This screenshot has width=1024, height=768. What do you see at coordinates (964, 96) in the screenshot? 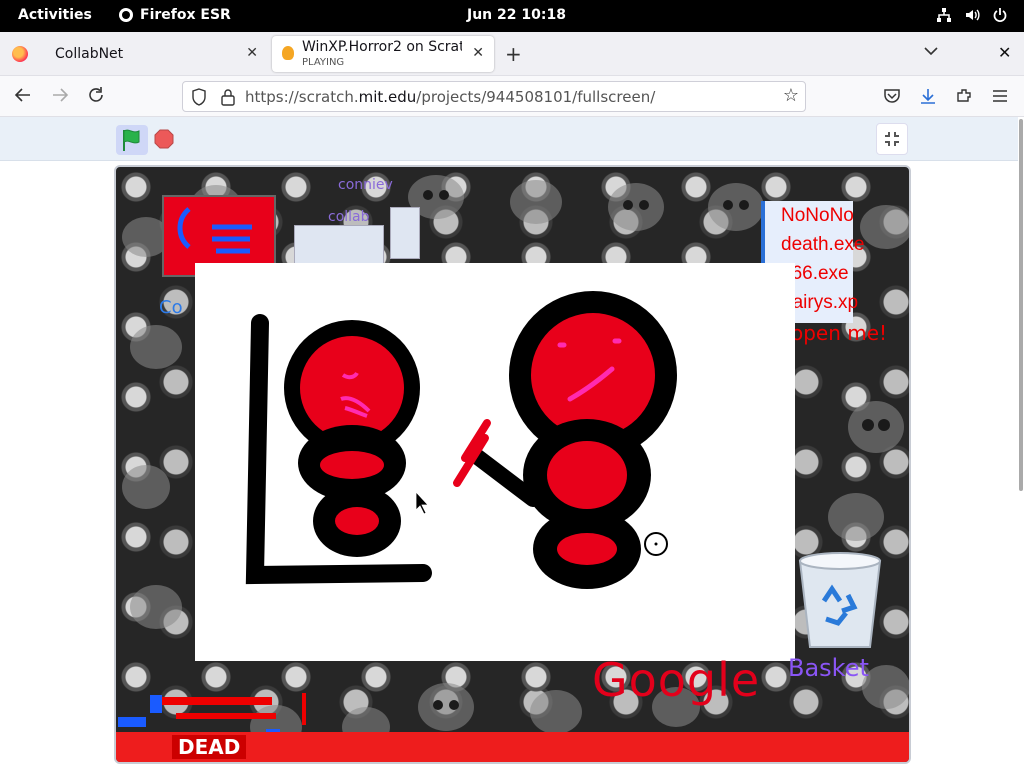
I see `extensions-puzzle-icon` at bounding box center [964, 96].